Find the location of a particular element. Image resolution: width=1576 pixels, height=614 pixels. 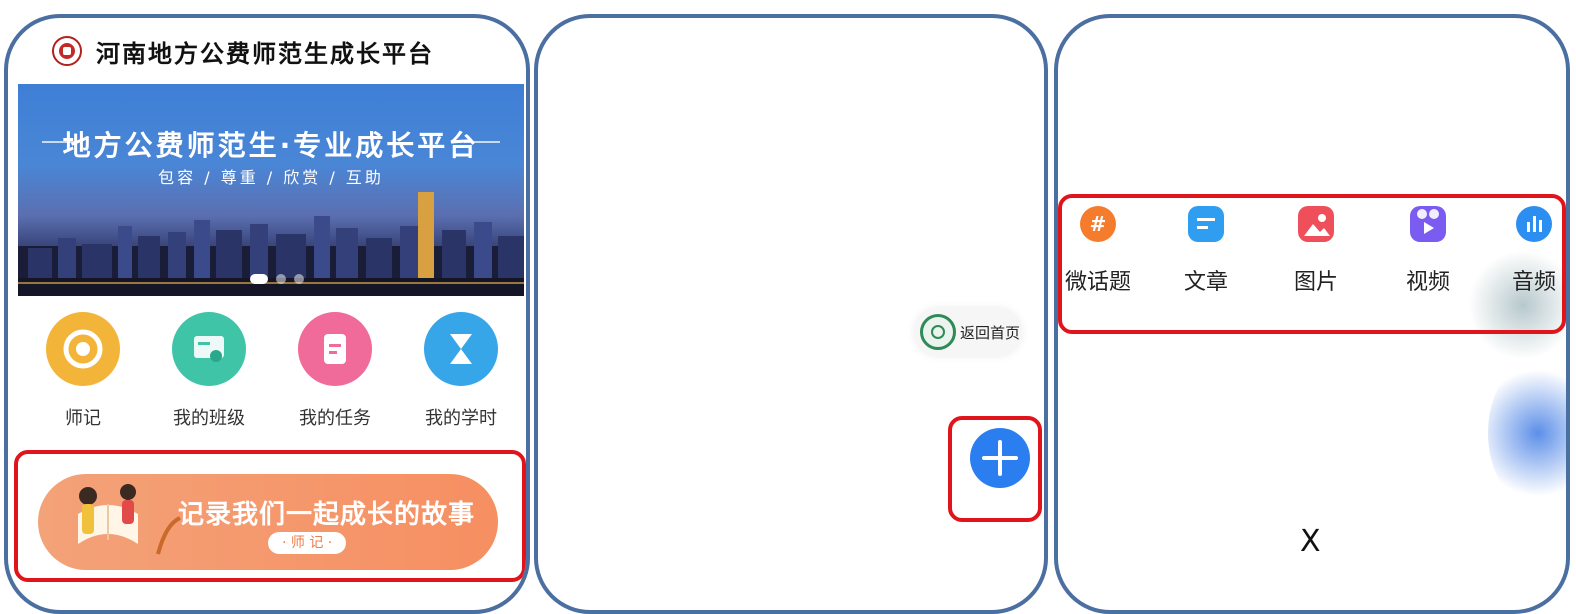

menu-item-my-tasks: 我的任务 is located at coordinates (335, 371).